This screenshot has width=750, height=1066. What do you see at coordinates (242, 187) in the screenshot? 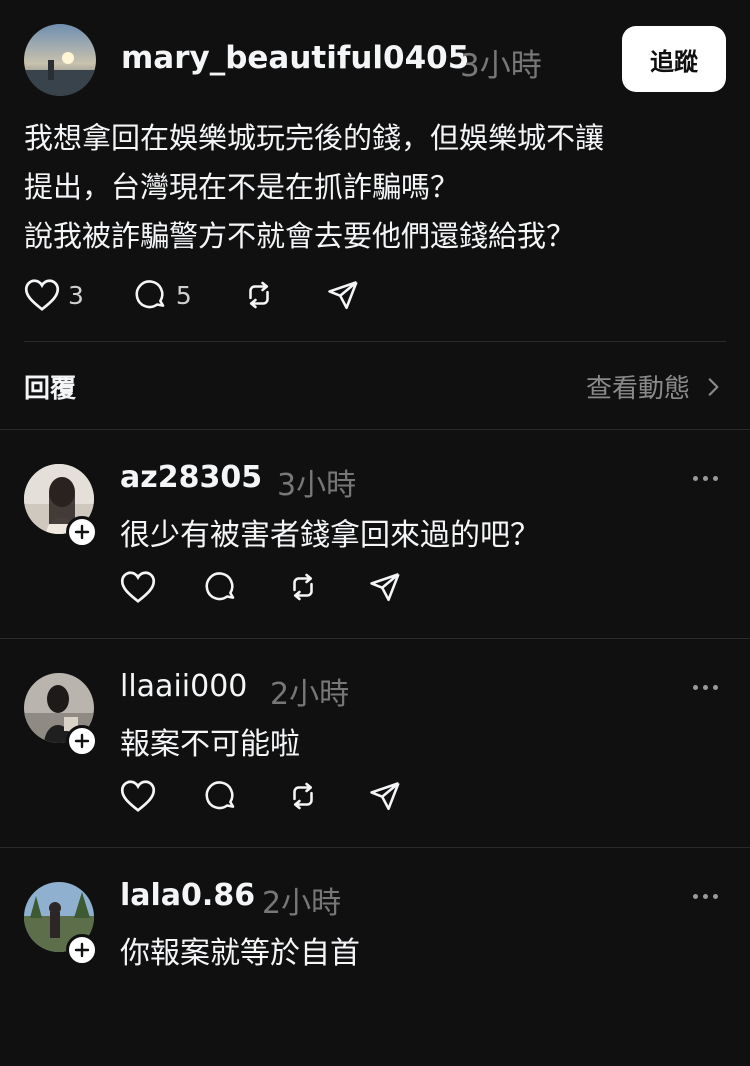
I see `post-text-line: 提出，台灣現在不是在抓詐騙嗎？` at bounding box center [242, 187].